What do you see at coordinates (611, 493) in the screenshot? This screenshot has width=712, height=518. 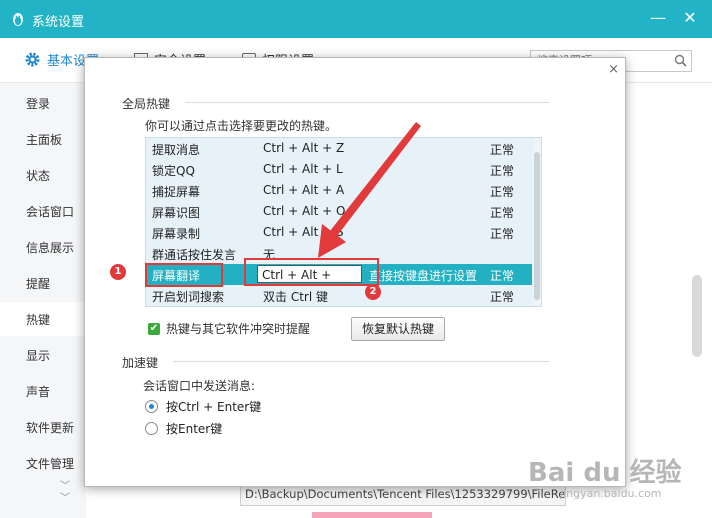 I see `watermark-url: jingyan.baidu.com` at bounding box center [611, 493].